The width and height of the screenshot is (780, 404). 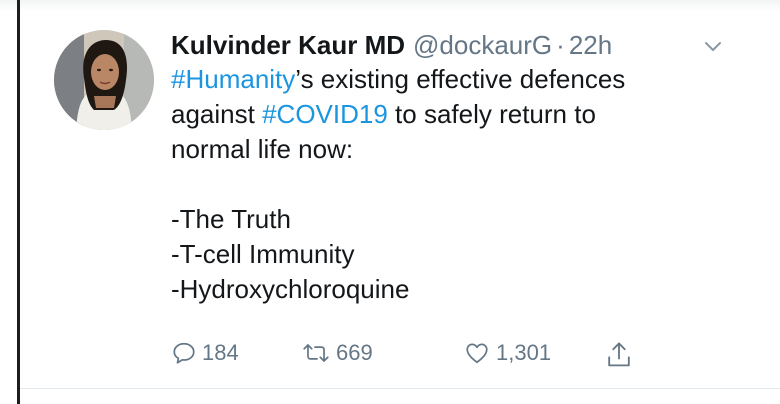 What do you see at coordinates (390, 6) in the screenshot?
I see `top-divider` at bounding box center [390, 6].